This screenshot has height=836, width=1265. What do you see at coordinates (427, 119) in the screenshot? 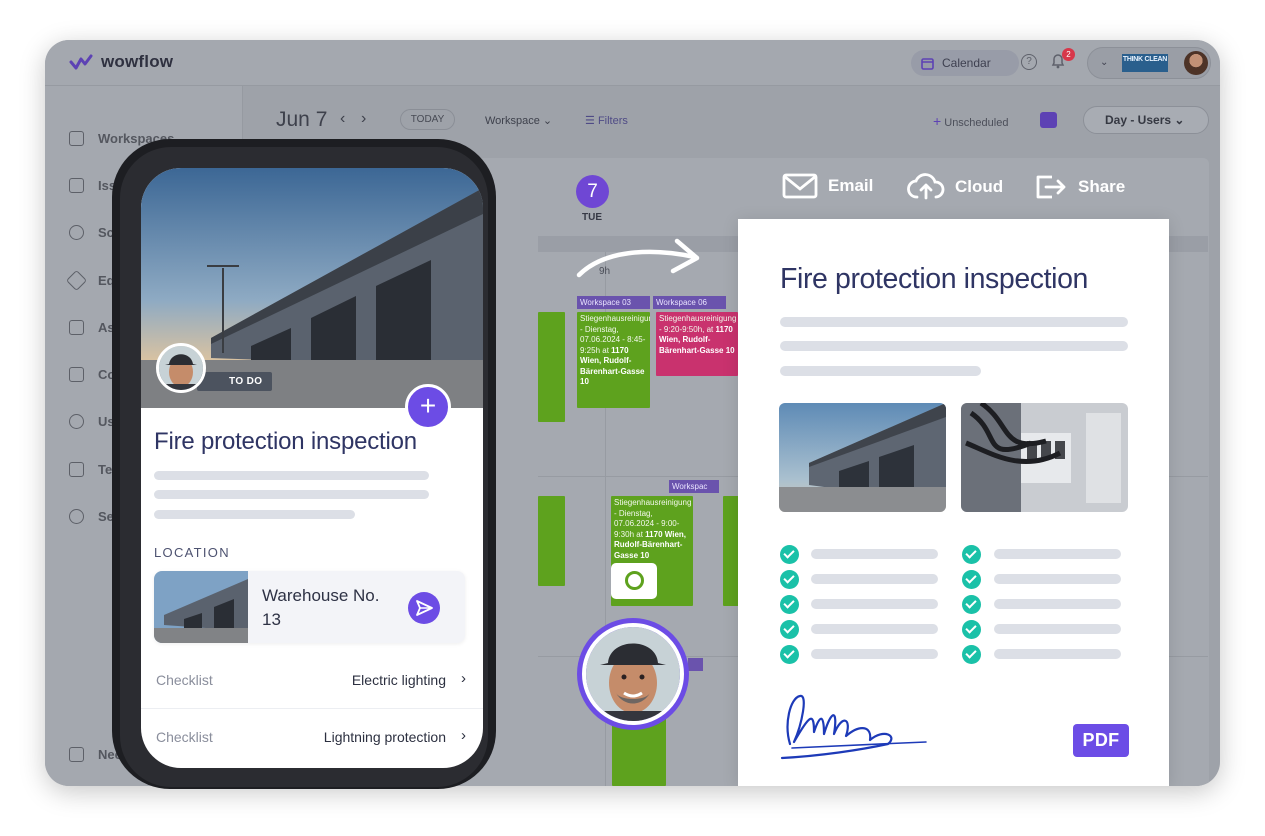
I see `today-button: TODAY` at bounding box center [427, 119].